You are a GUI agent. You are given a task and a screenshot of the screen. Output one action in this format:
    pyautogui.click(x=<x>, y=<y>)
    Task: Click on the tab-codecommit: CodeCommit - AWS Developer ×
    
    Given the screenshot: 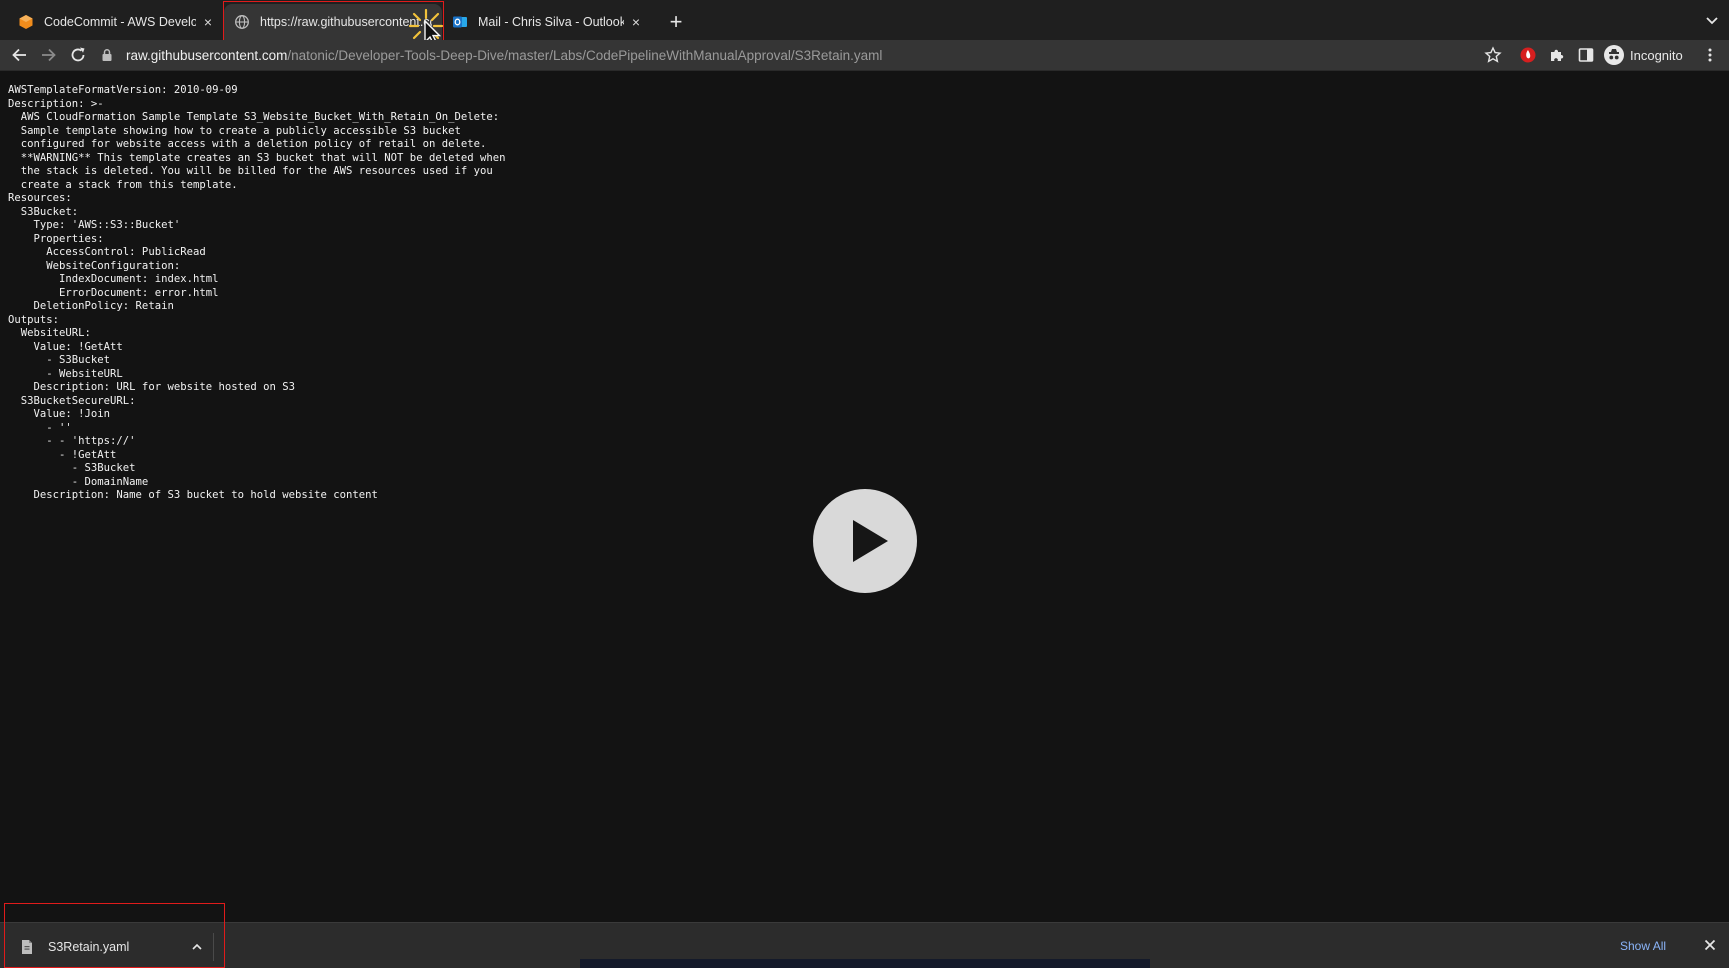 What is the action you would take?
    pyautogui.click(x=115, y=22)
    